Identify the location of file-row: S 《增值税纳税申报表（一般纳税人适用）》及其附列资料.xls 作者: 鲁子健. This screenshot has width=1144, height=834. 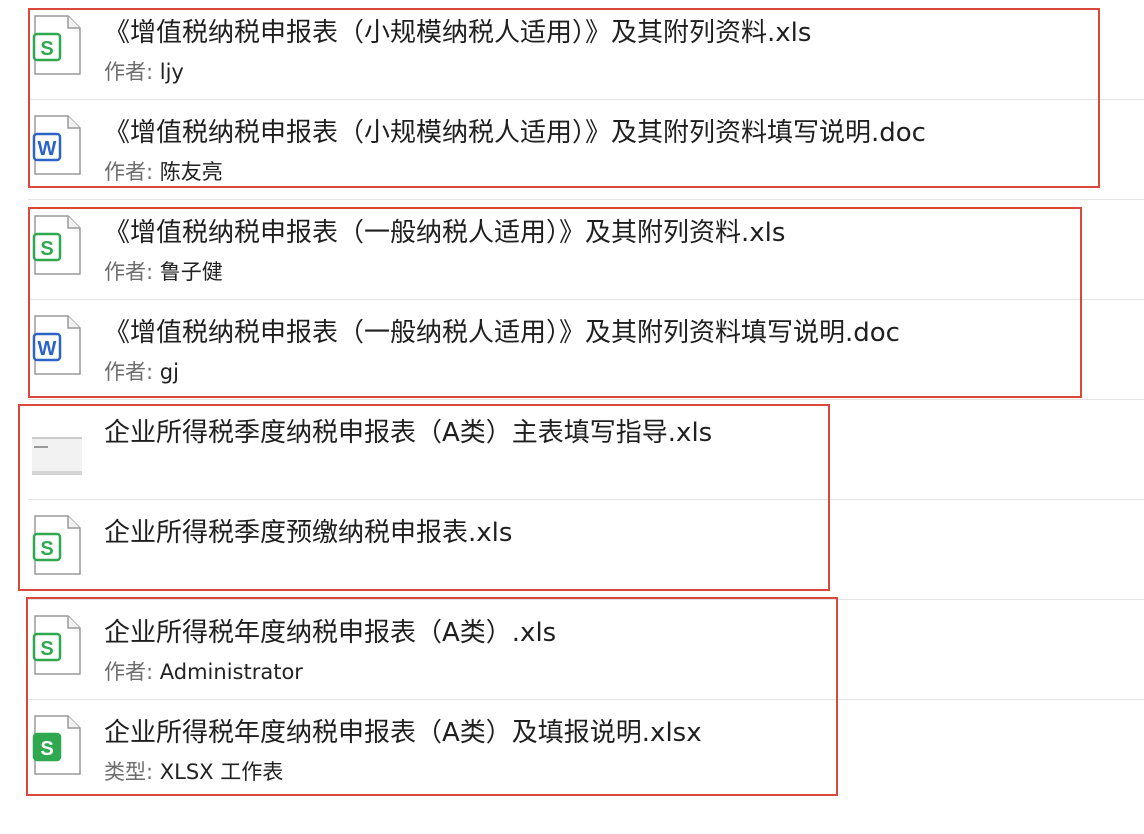
(572, 250).